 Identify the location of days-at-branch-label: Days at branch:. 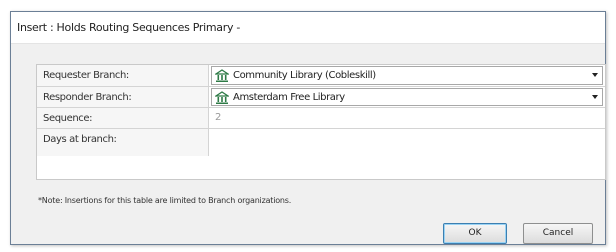
(80, 139).